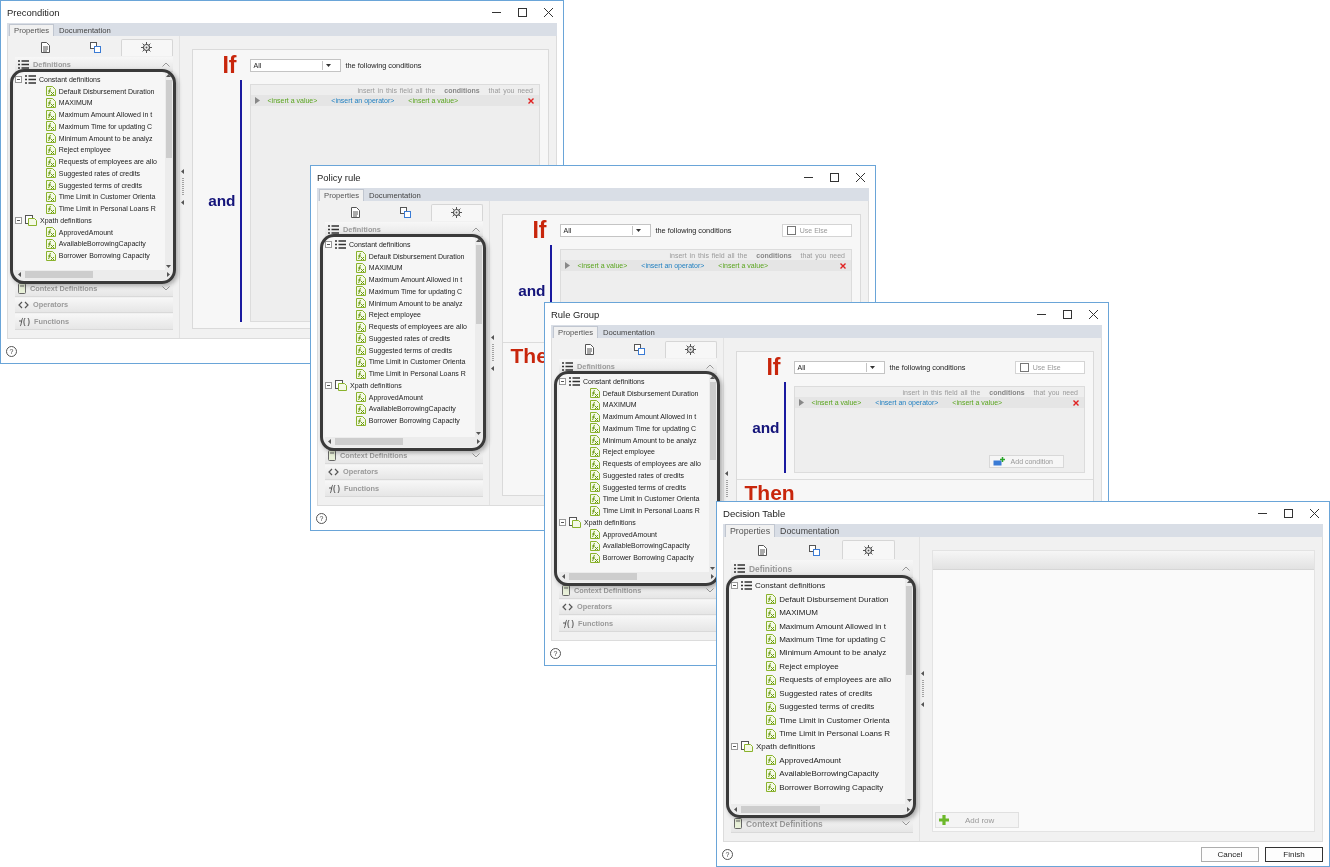 The width and height of the screenshot is (1330, 867). I want to click on linked-boxes-icon, so click(406, 213).